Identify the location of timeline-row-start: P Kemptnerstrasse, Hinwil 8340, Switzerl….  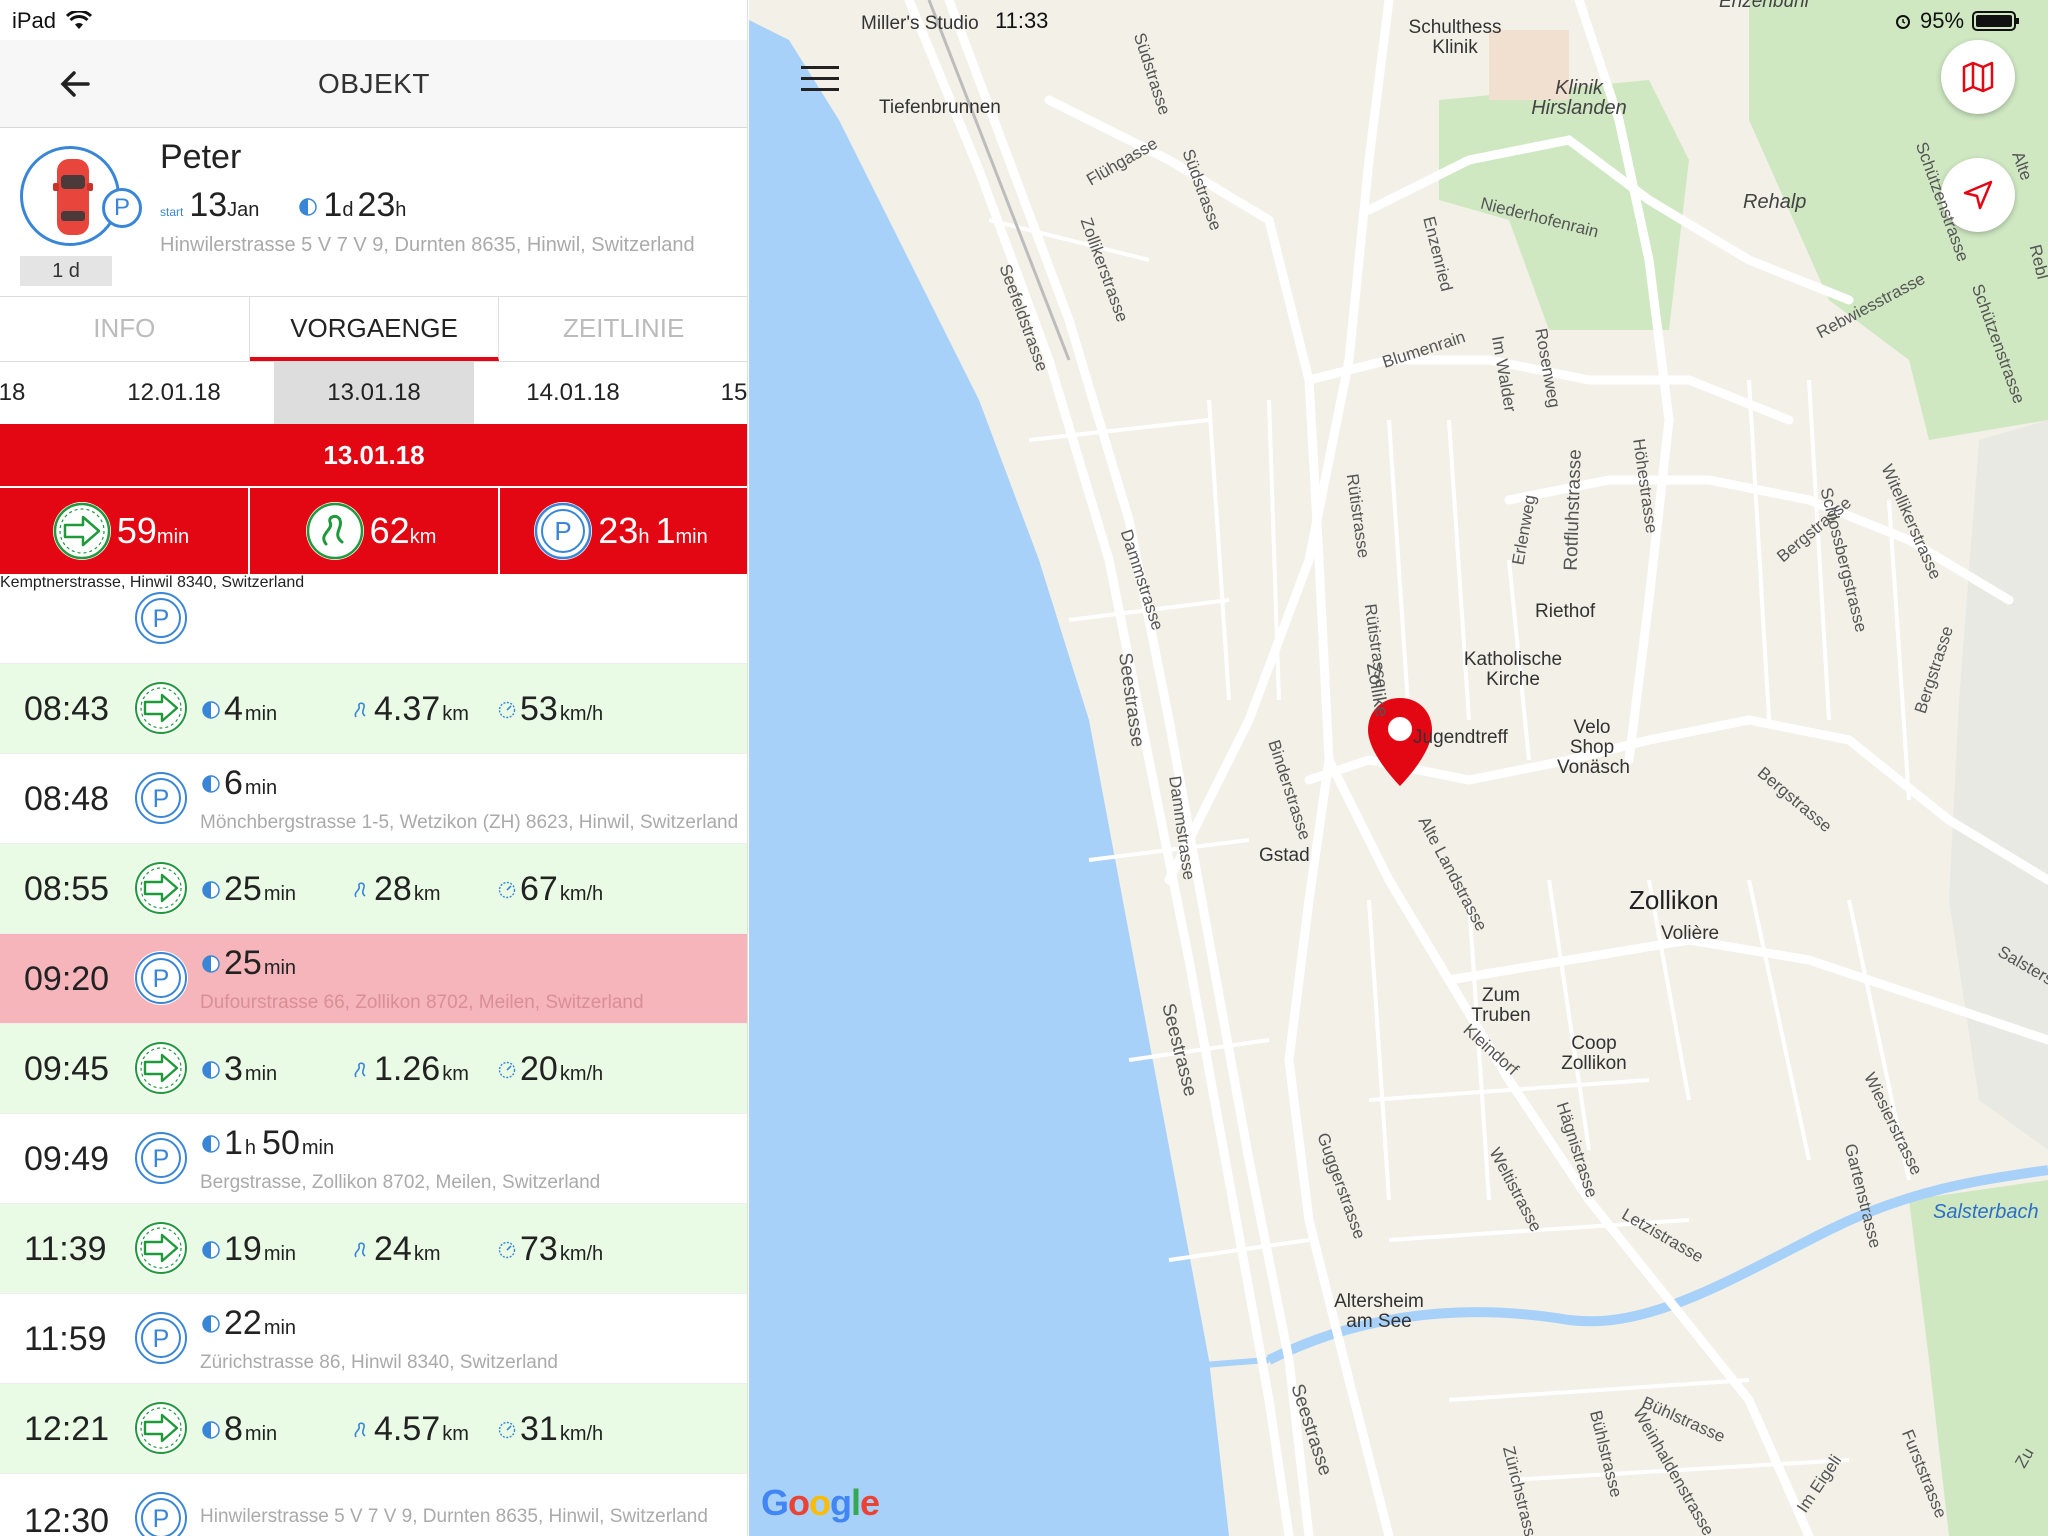
(373, 619).